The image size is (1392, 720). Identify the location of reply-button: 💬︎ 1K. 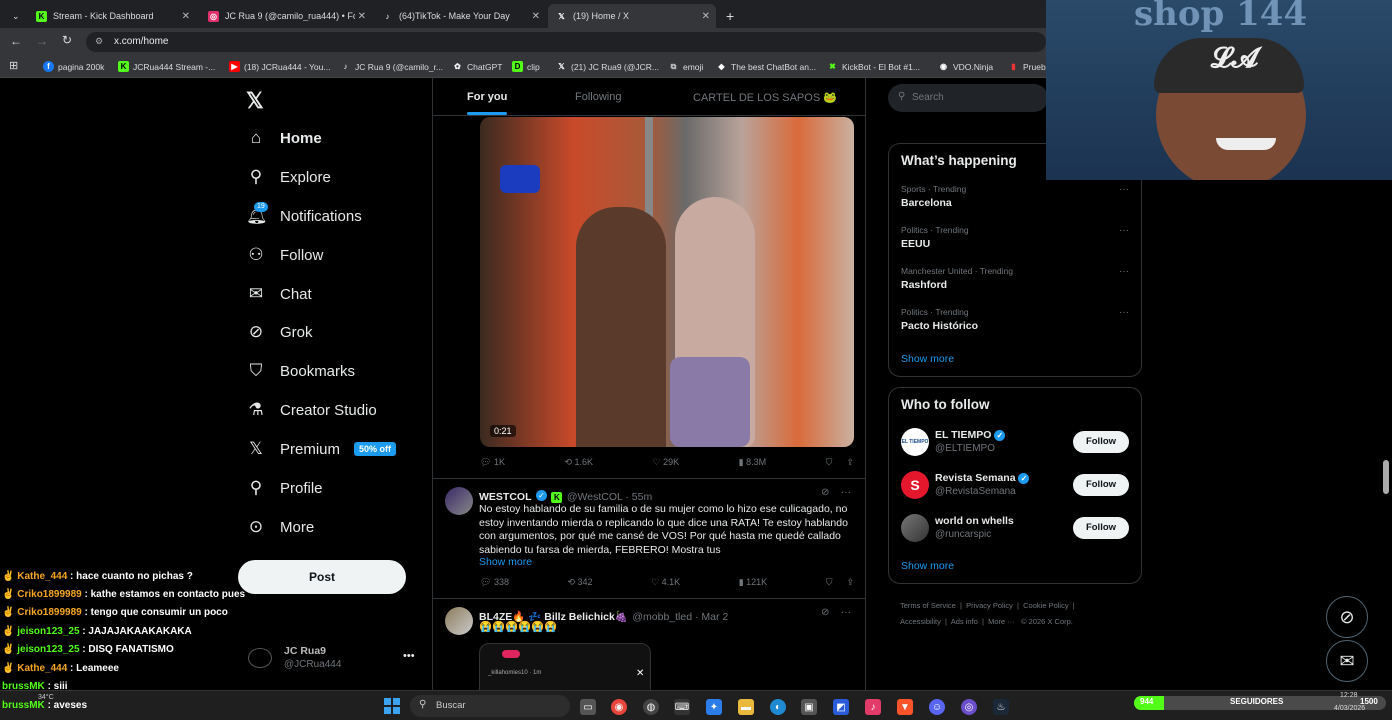
(492, 462).